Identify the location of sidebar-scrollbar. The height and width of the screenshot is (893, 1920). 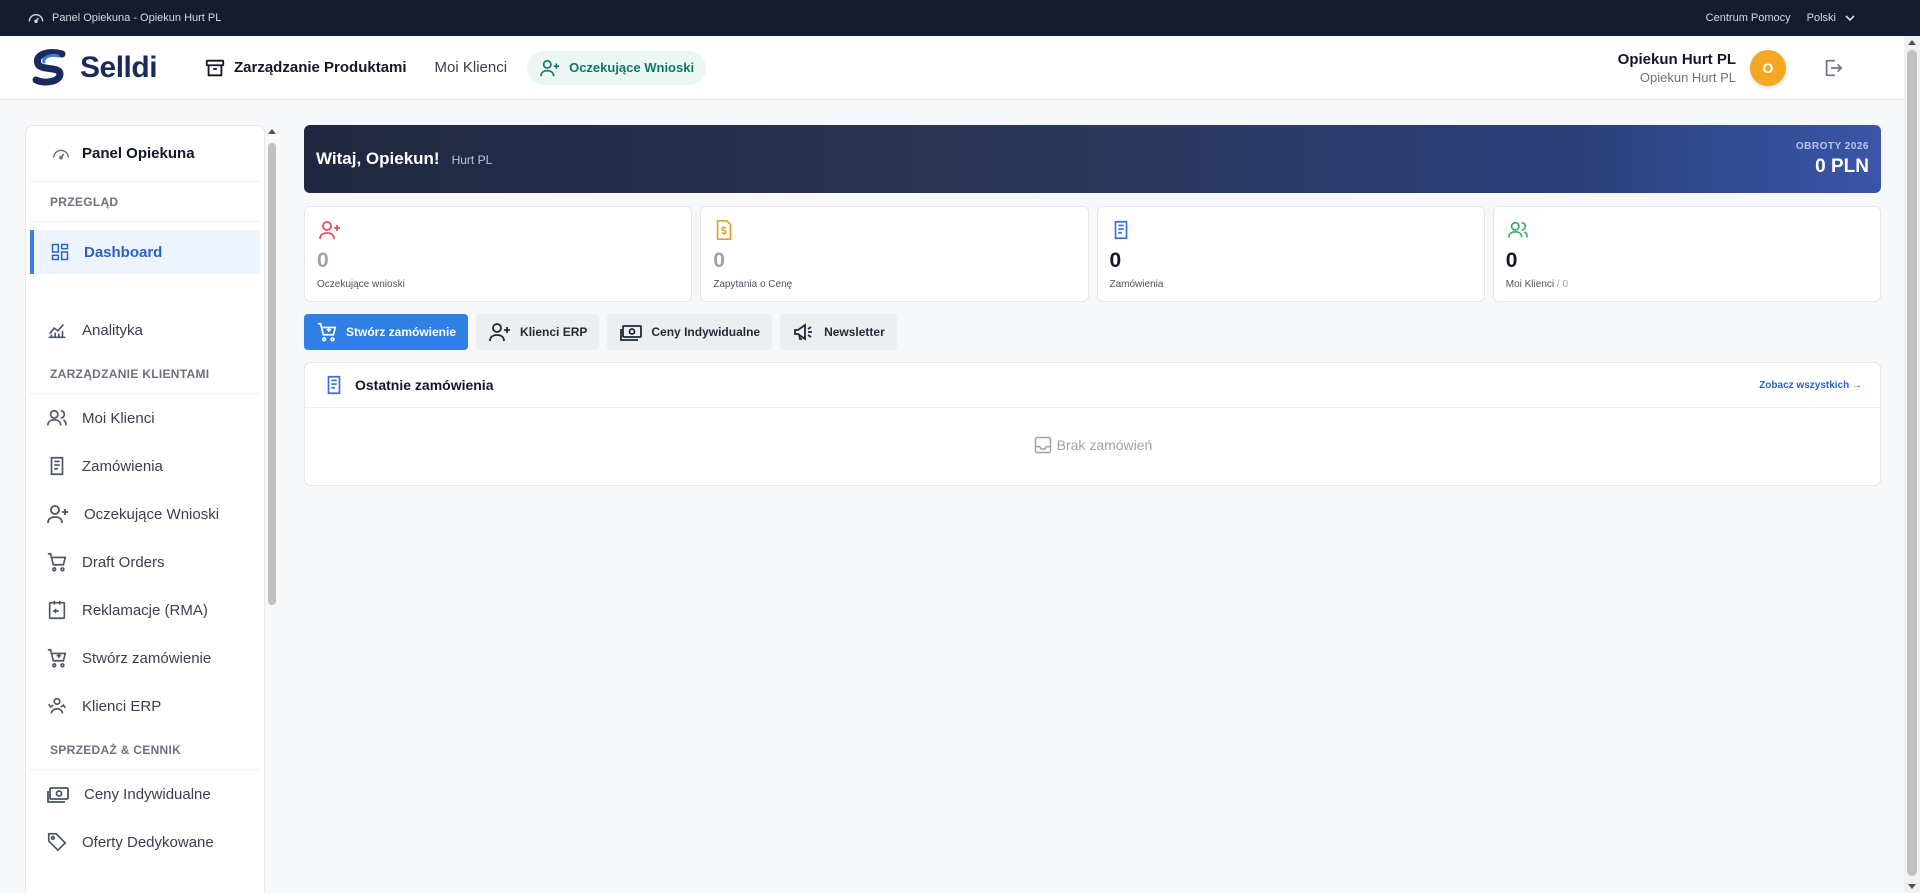
(272, 509).